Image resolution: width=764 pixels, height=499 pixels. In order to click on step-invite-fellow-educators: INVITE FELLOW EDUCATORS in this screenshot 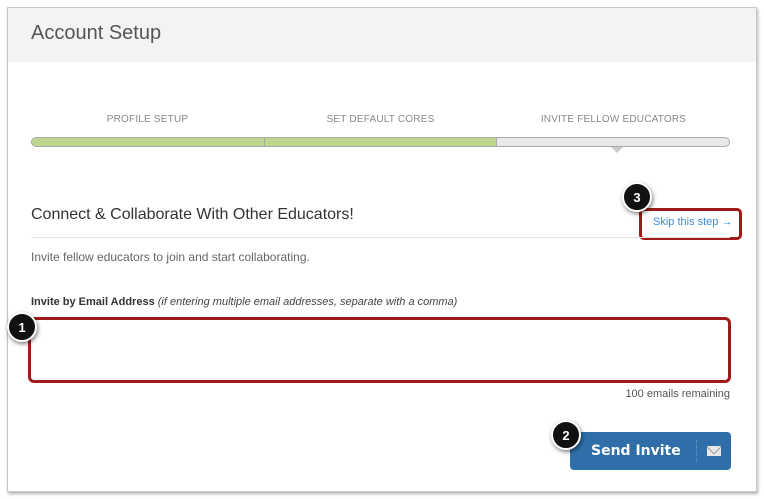, I will do `click(613, 119)`.